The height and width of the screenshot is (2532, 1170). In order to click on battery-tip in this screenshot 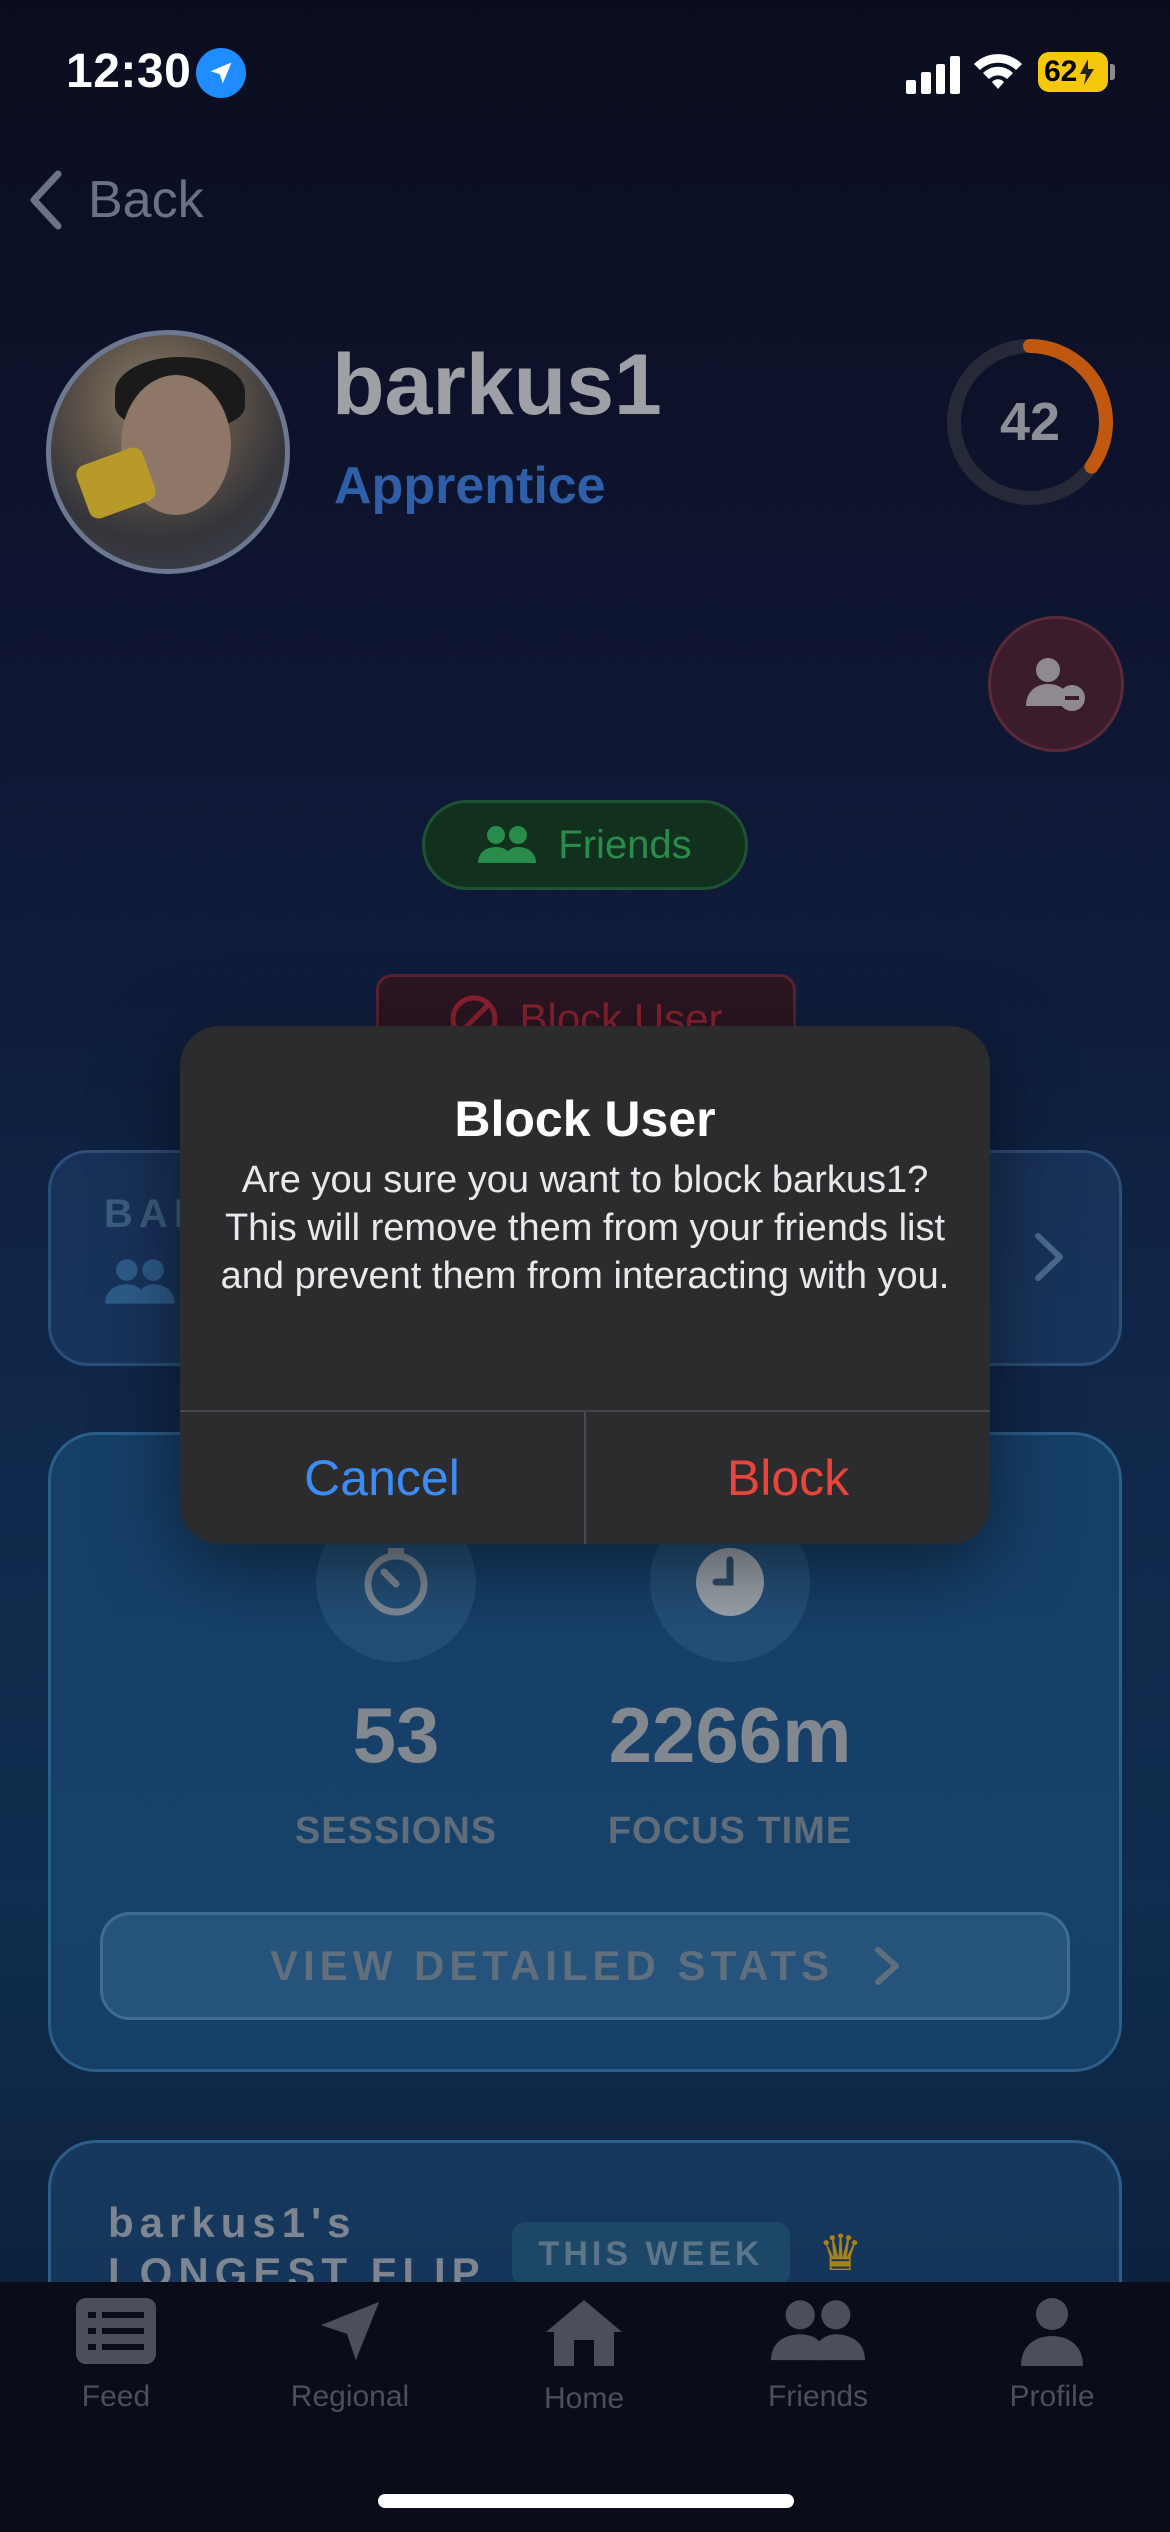, I will do `click(1112, 72)`.